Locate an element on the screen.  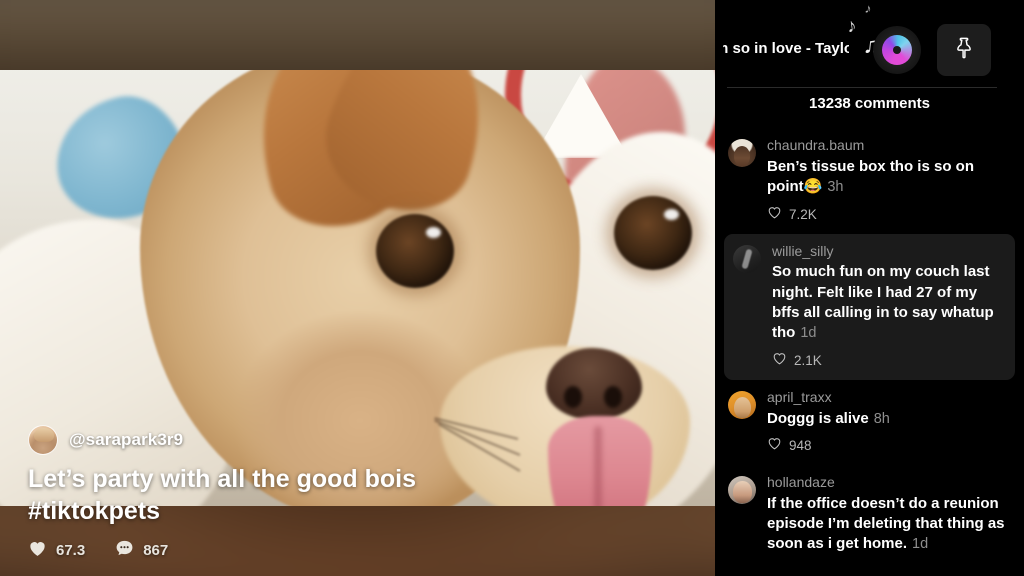
creator-row: @sarapark3r9 is located at coordinates (371, 440).